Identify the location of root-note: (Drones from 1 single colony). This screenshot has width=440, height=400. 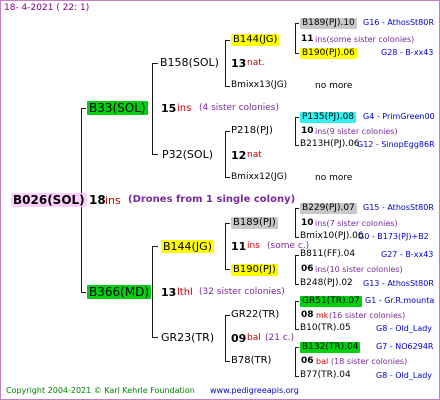
(212, 199).